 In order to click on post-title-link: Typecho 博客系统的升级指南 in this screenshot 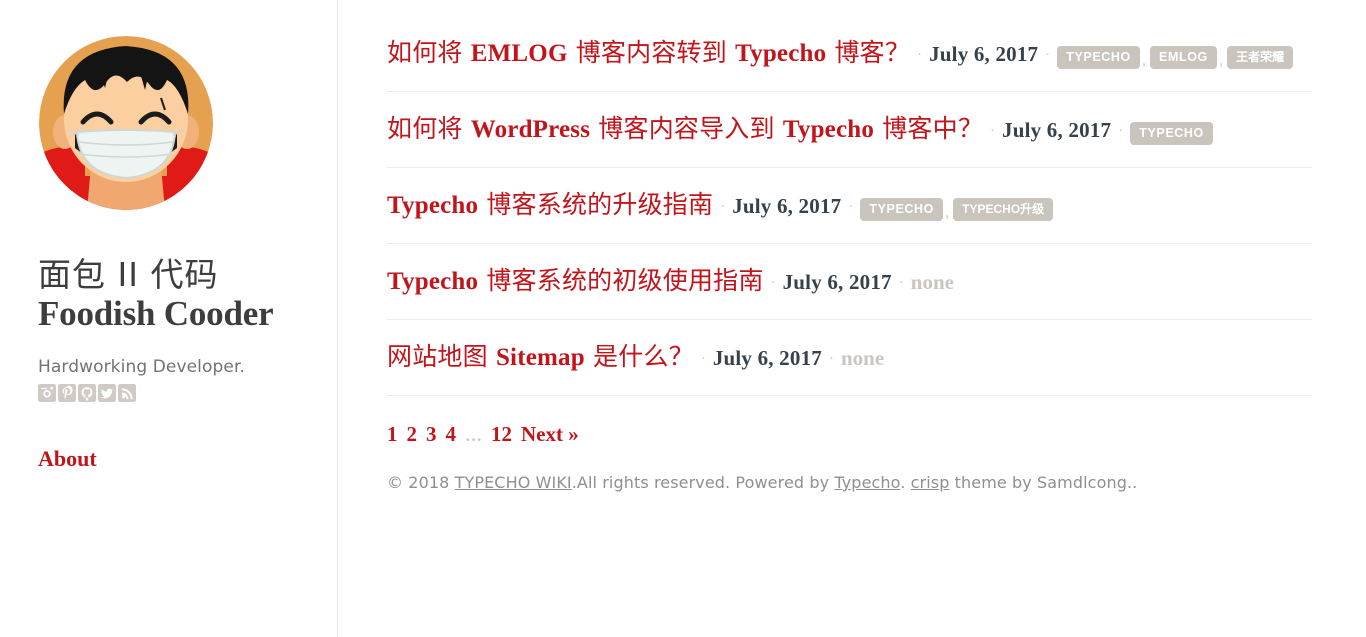, I will do `click(550, 205)`.